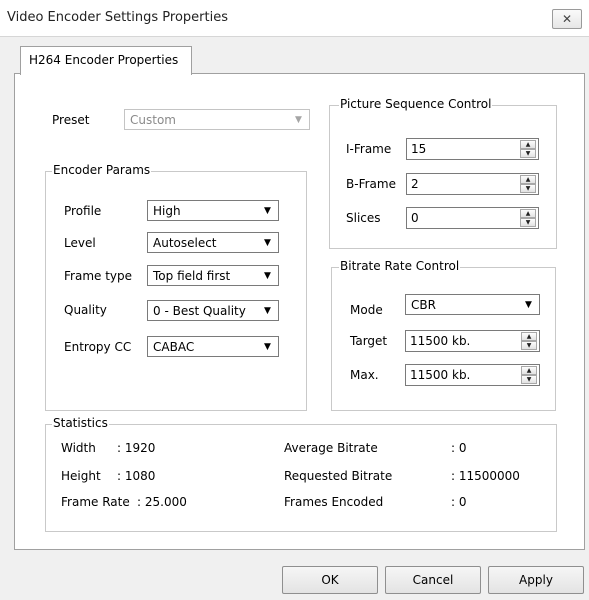 The image size is (589, 600). What do you see at coordinates (78, 448) in the screenshot?
I see `width-label: Width` at bounding box center [78, 448].